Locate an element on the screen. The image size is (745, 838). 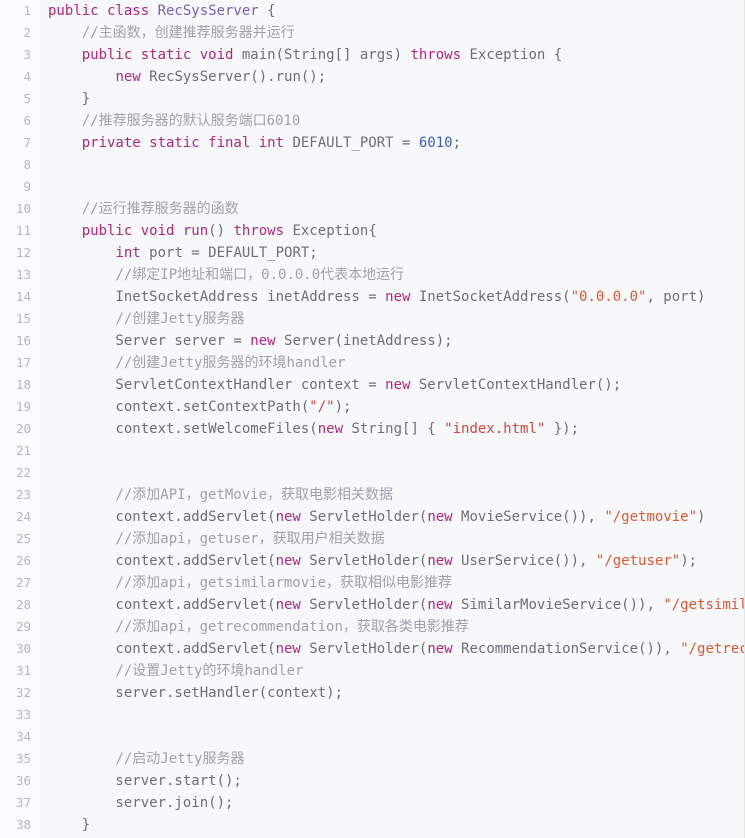
code-line-text: //主函数，创建推荐服务器并运行 is located at coordinates (392, 33).